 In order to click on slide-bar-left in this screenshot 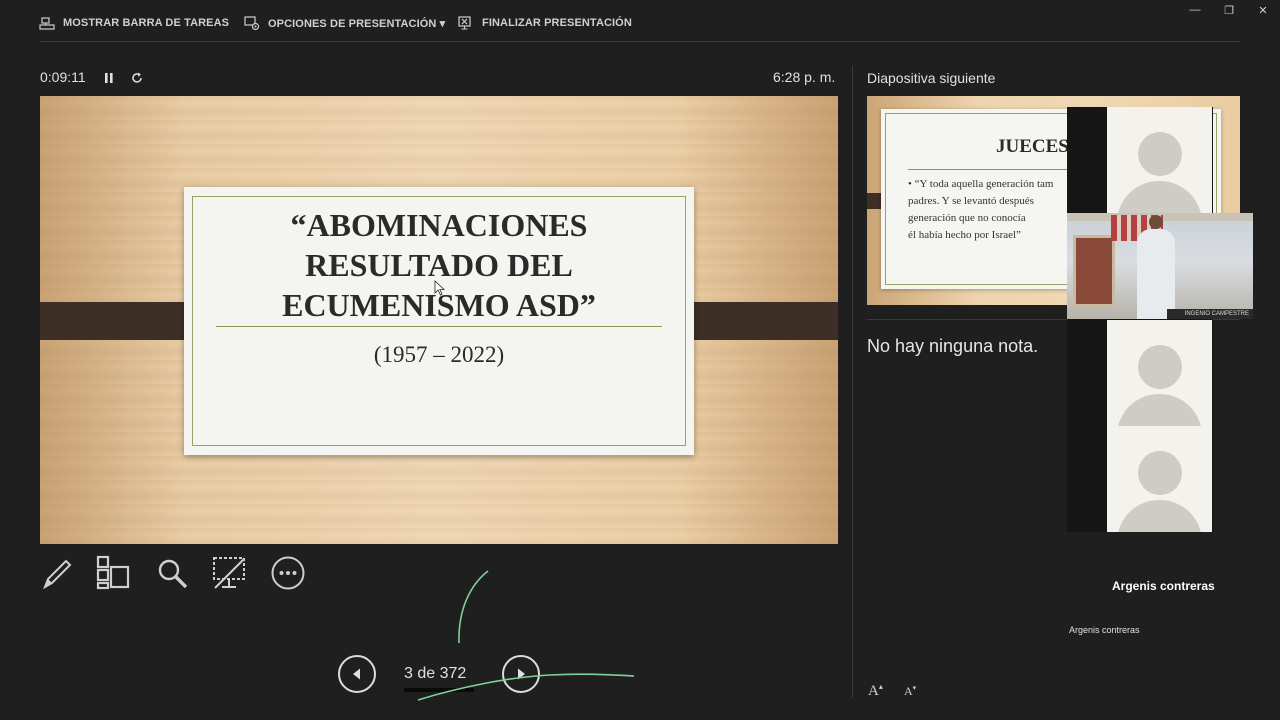, I will do `click(121, 321)`.